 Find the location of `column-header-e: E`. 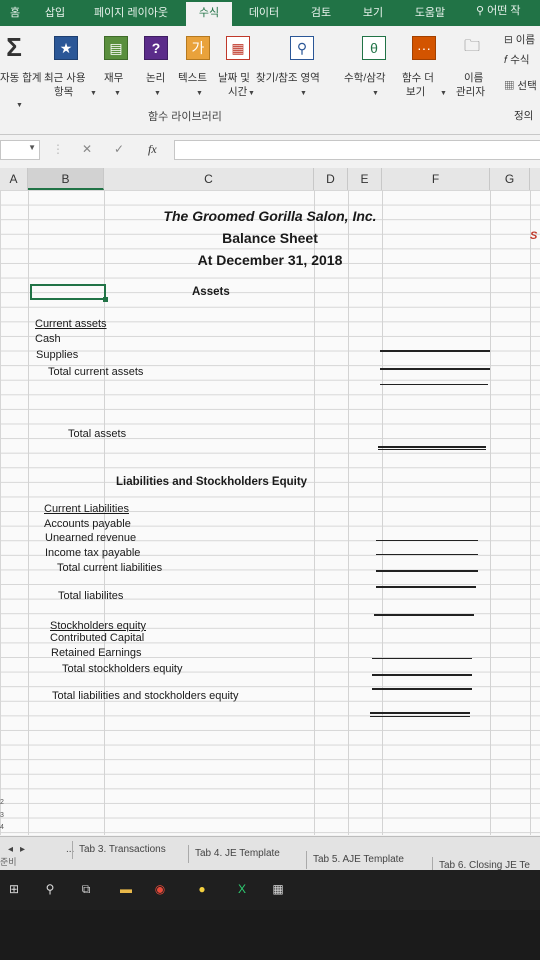

column-header-e: E is located at coordinates (365, 179).